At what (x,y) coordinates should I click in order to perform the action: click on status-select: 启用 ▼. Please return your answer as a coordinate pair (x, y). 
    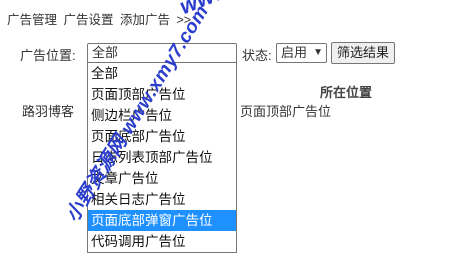
    Looking at the image, I should click on (301, 53).